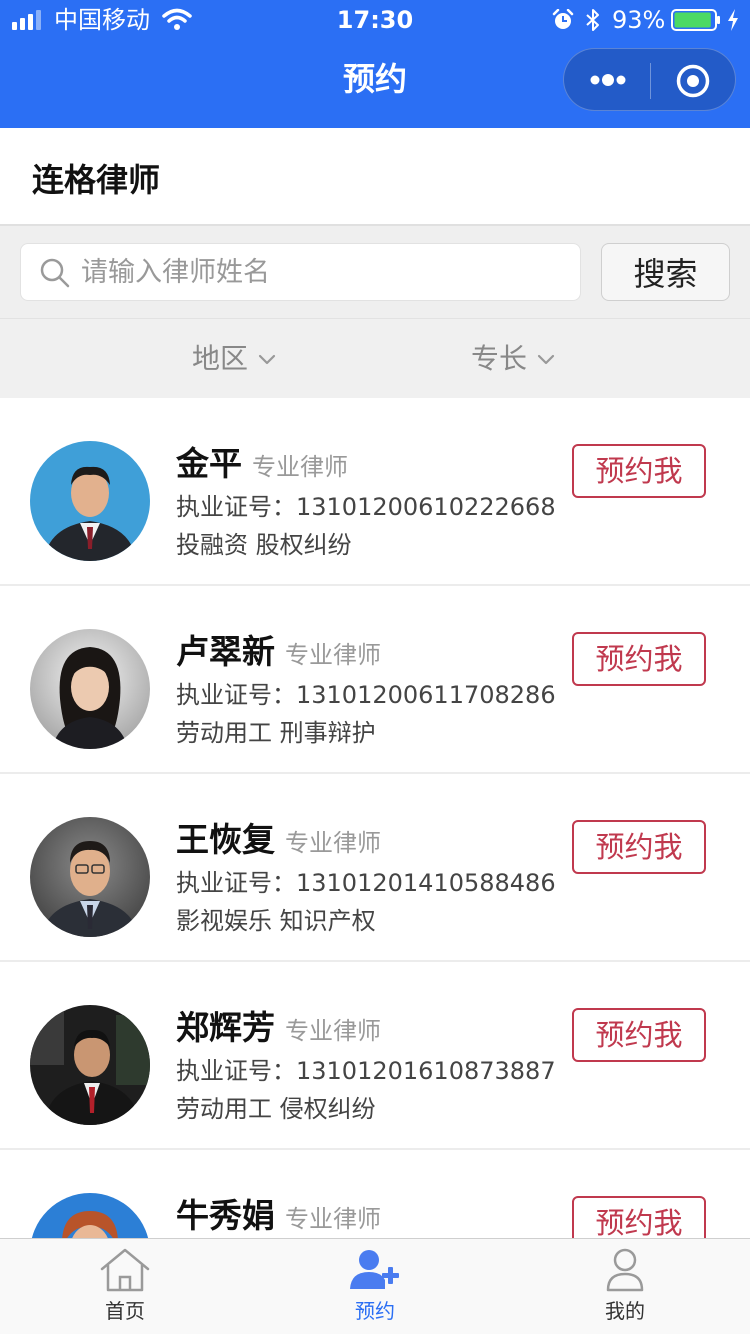 The width and height of the screenshot is (750, 1334). What do you see at coordinates (225, 651) in the screenshot?
I see `lawyer-name-text: 卢翠新` at bounding box center [225, 651].